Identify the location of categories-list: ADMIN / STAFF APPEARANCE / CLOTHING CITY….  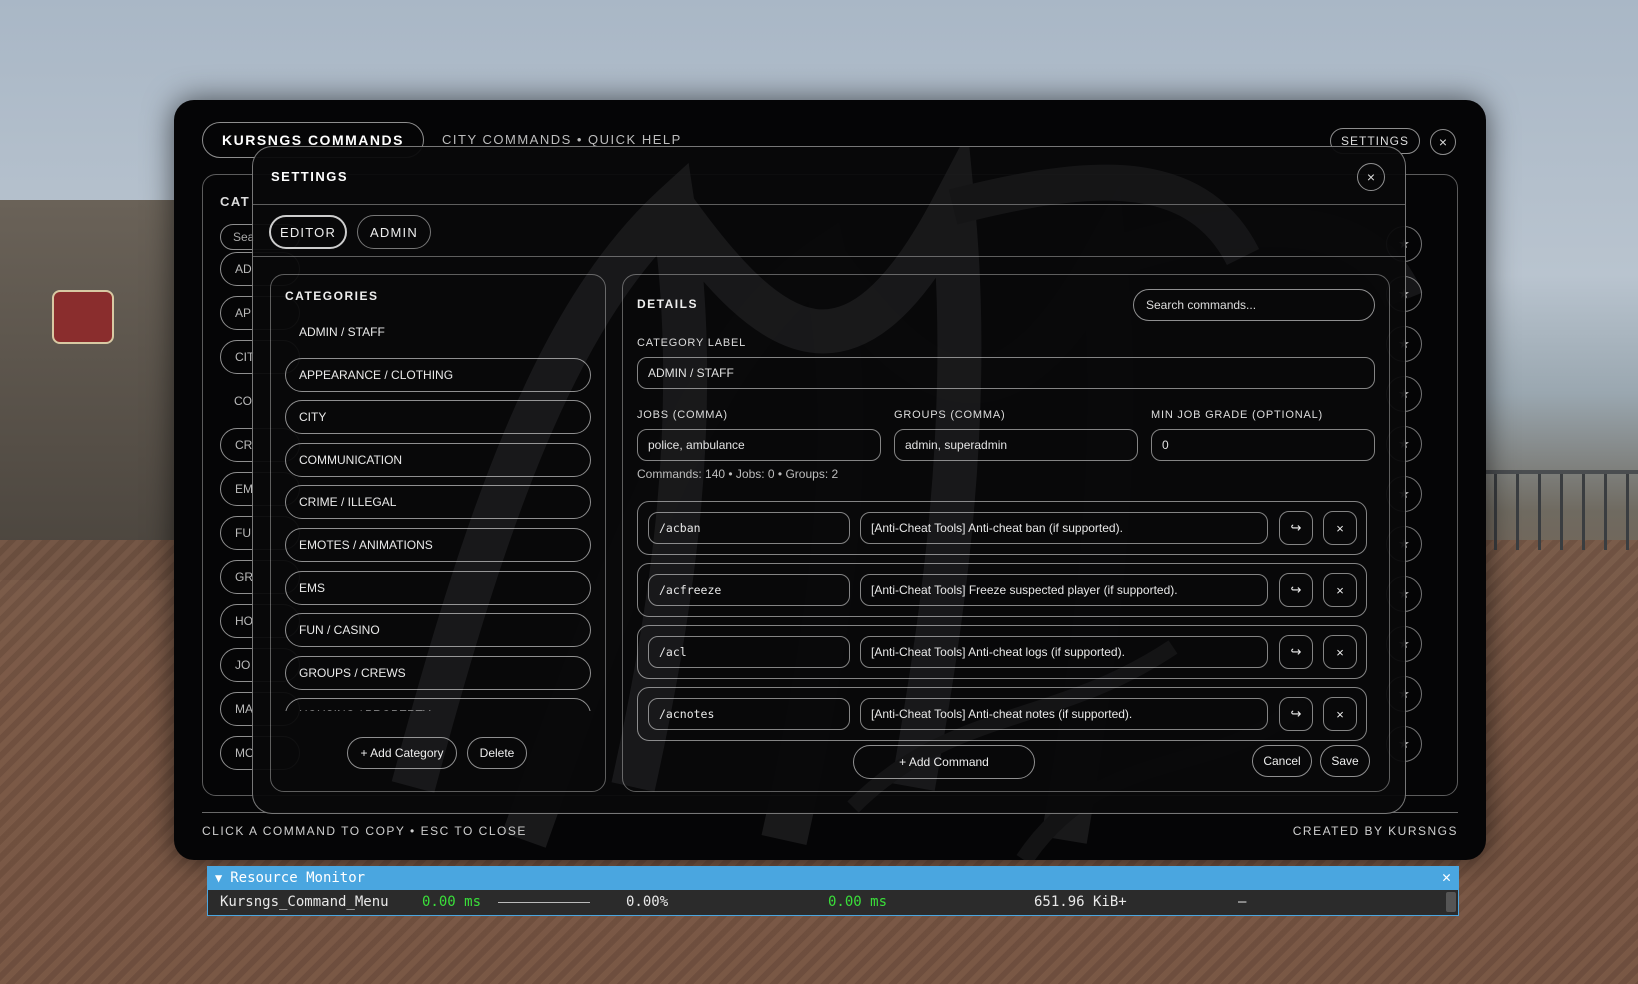
(438, 513).